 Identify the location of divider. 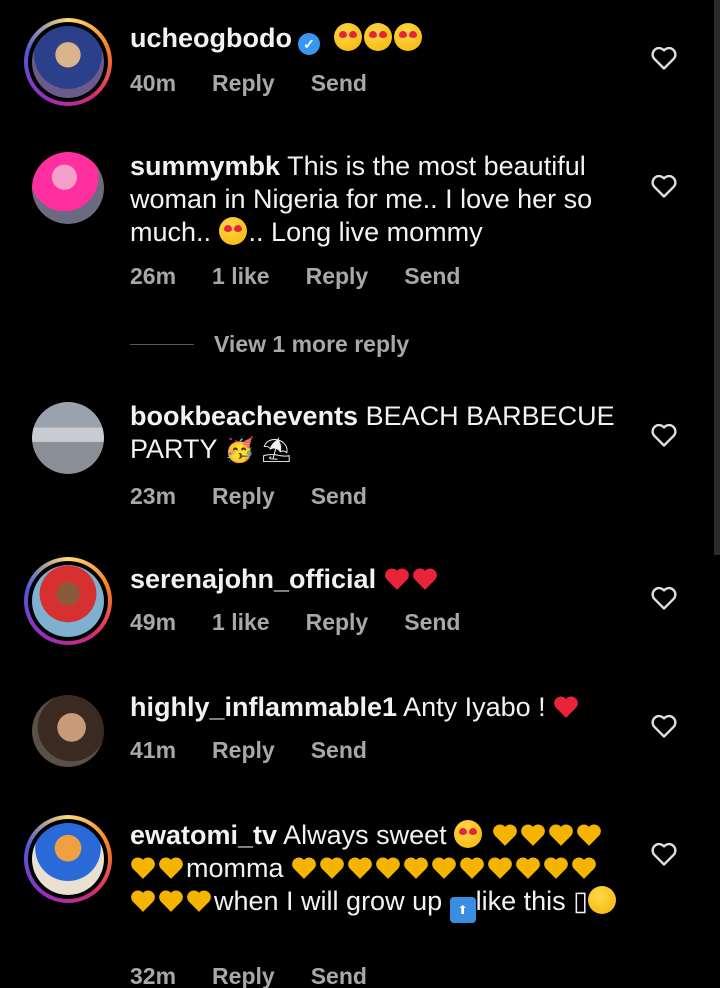
(162, 344).